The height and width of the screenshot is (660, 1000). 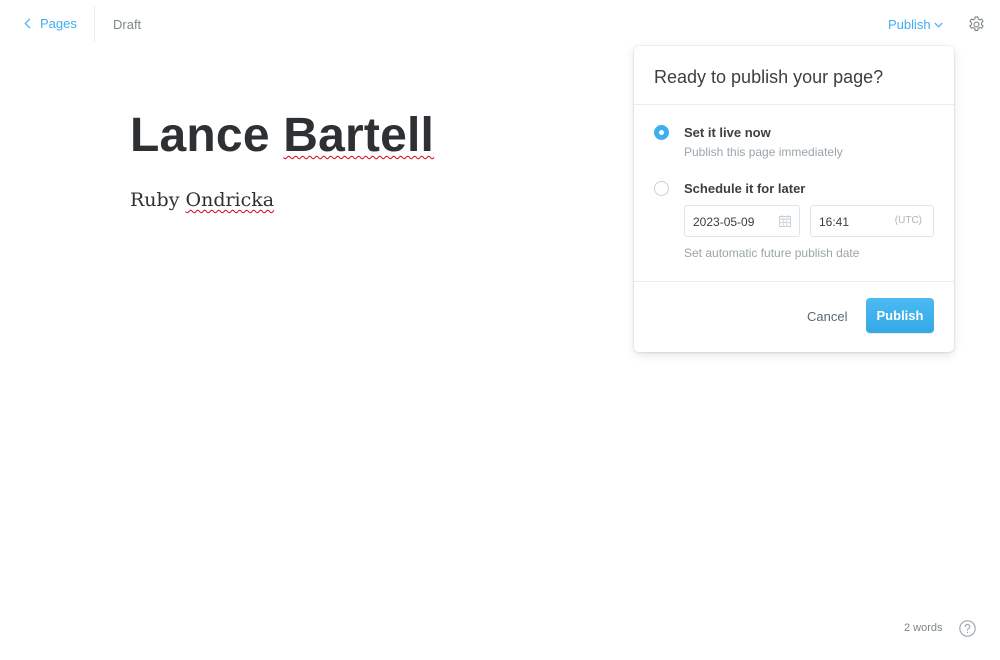 I want to click on popover-footer: Cancel Publish, so click(x=794, y=316).